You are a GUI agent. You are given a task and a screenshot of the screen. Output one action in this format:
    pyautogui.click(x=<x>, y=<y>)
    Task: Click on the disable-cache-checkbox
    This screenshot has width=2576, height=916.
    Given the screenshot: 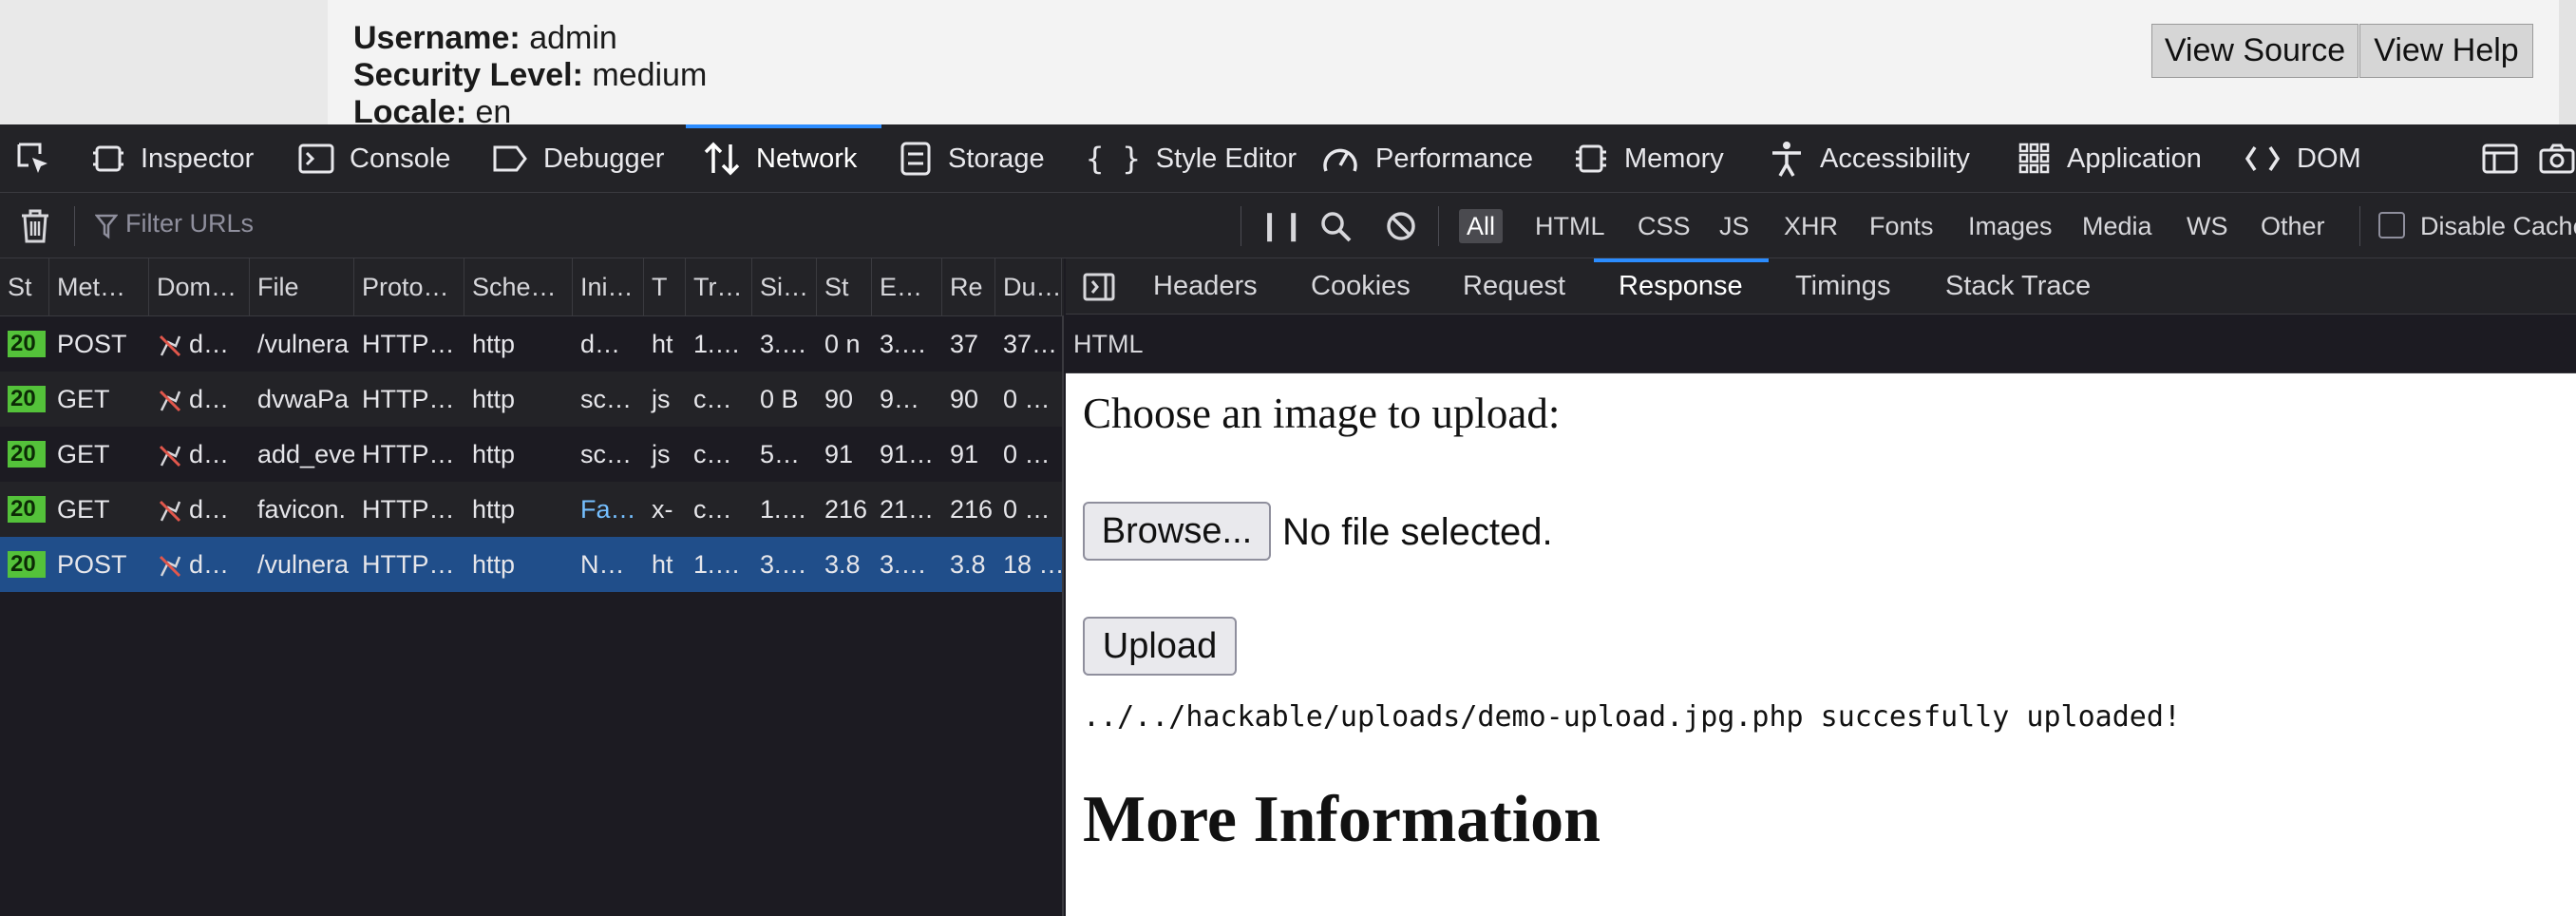 What is the action you would take?
    pyautogui.click(x=2391, y=225)
    